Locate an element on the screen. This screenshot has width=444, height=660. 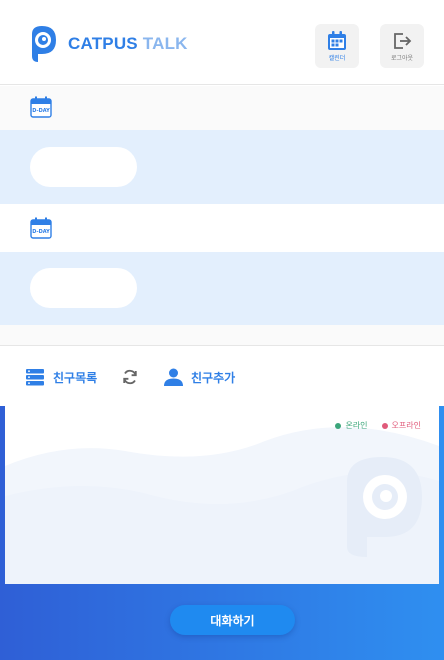
legend-online: 온라인 is located at coordinates (351, 425).